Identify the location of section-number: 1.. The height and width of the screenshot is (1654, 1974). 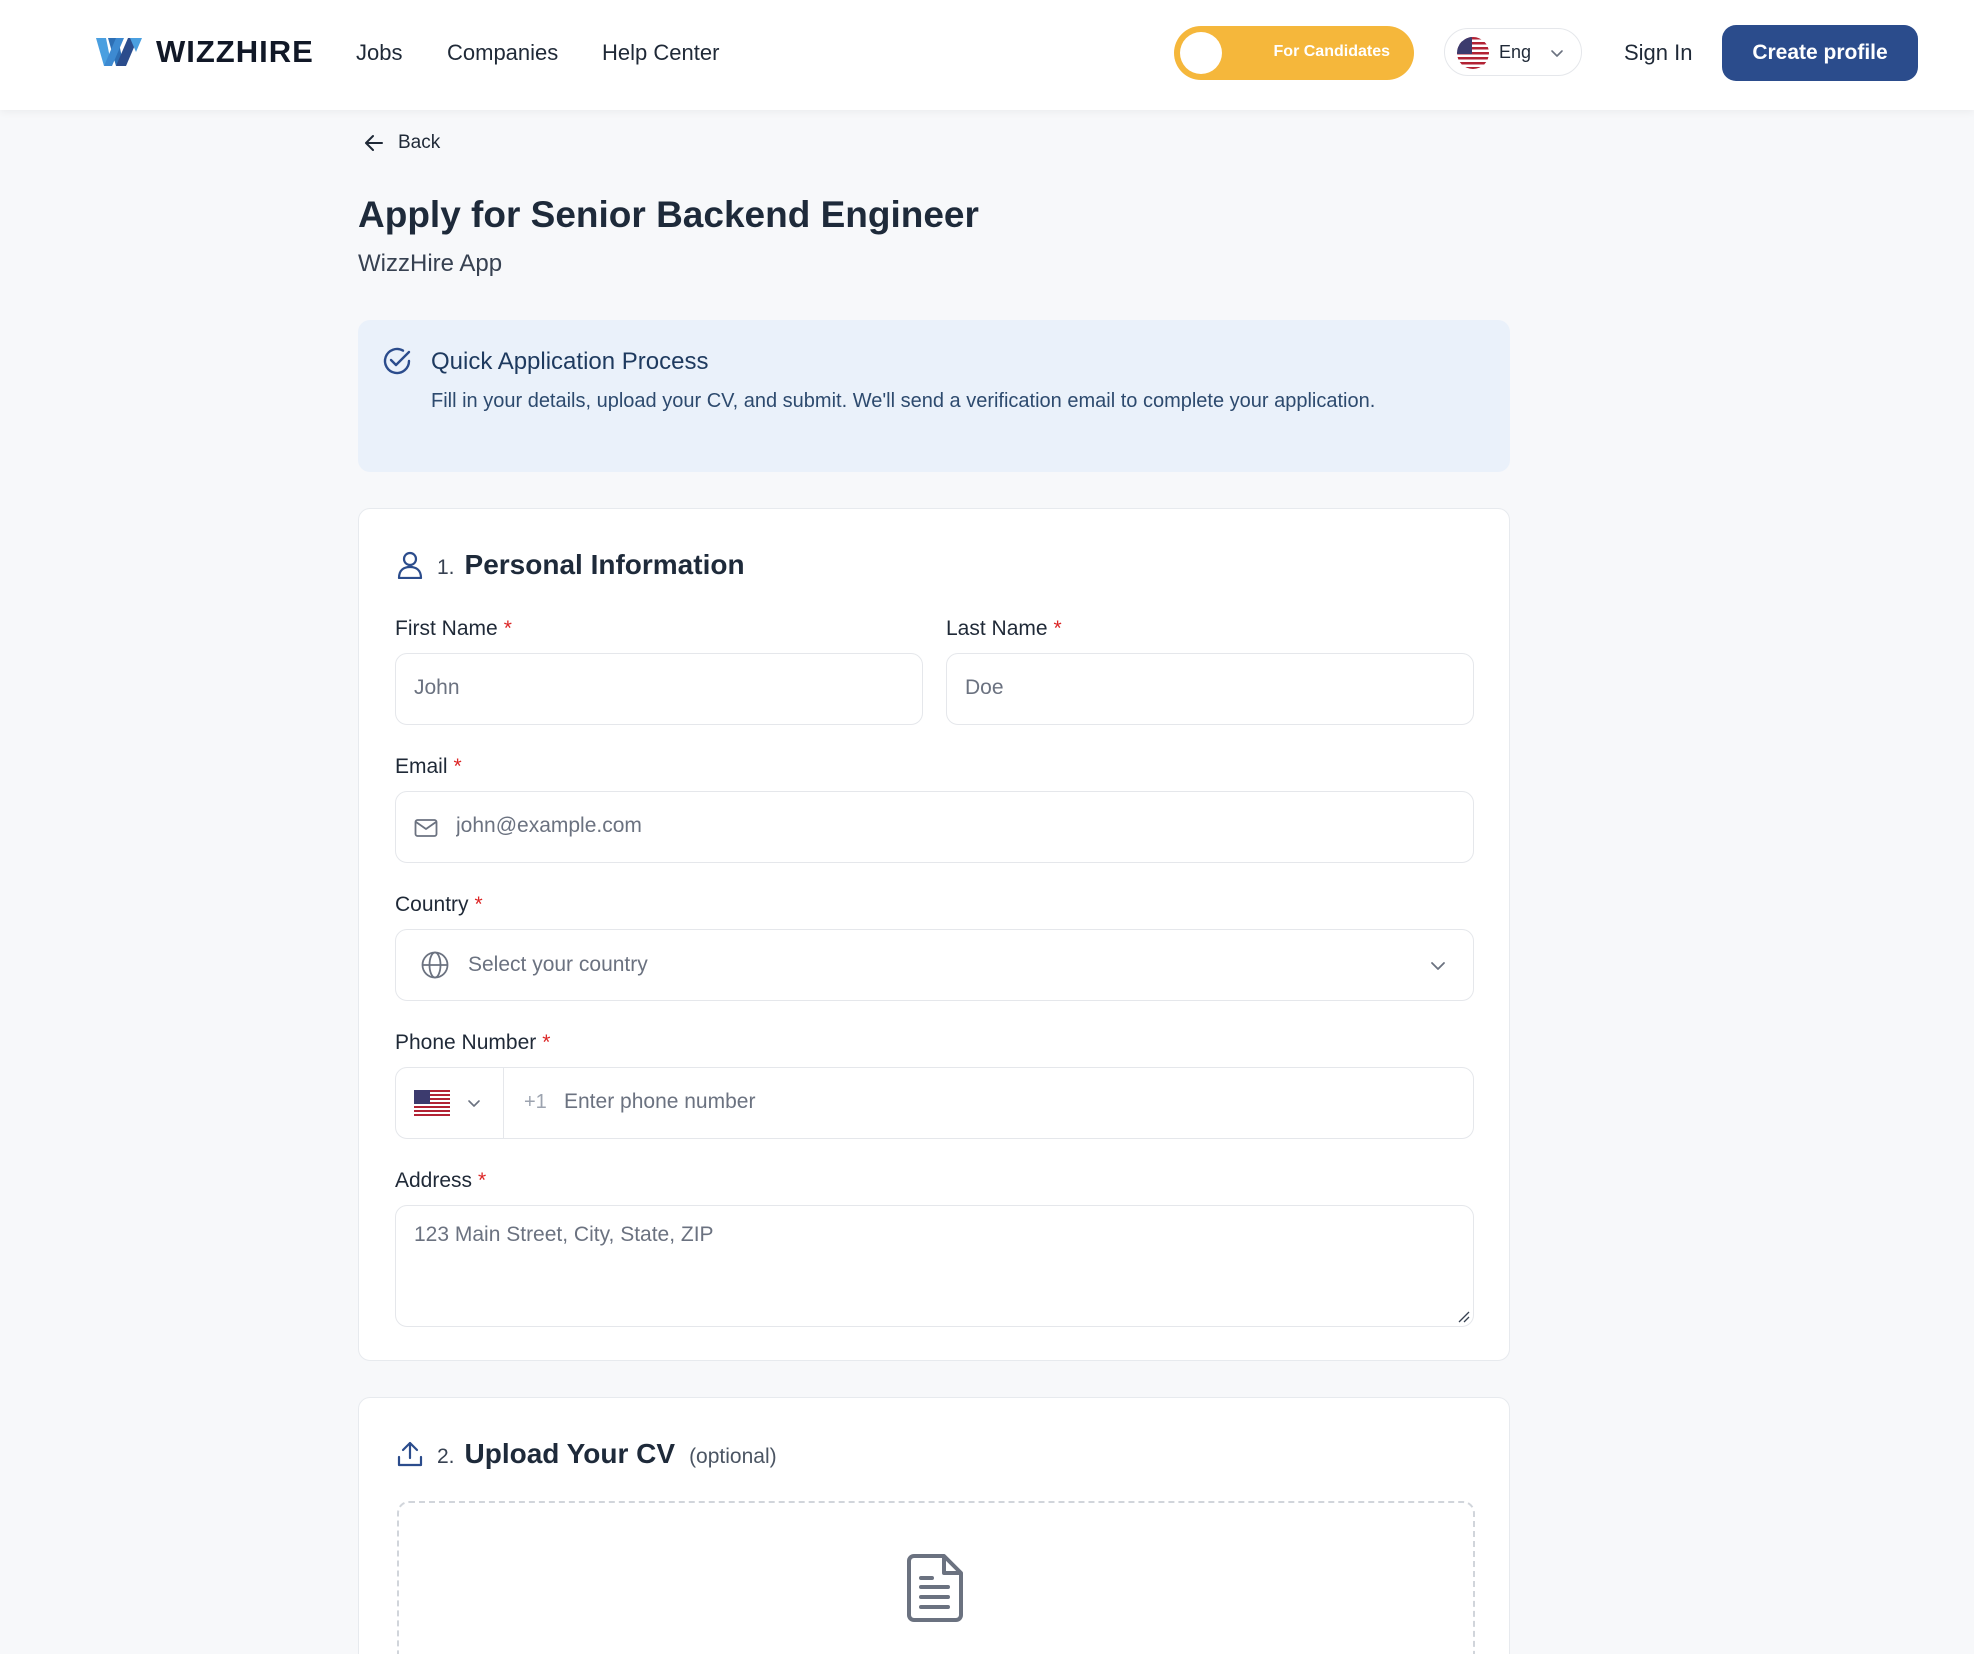
(446, 567).